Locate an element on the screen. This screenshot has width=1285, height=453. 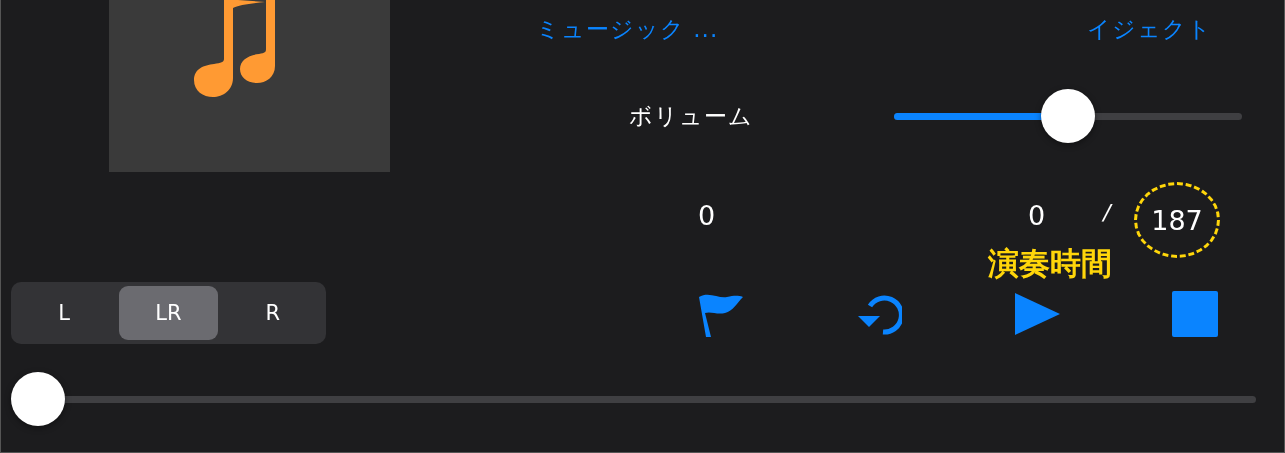
channel-segment: LR is located at coordinates (168, 313).